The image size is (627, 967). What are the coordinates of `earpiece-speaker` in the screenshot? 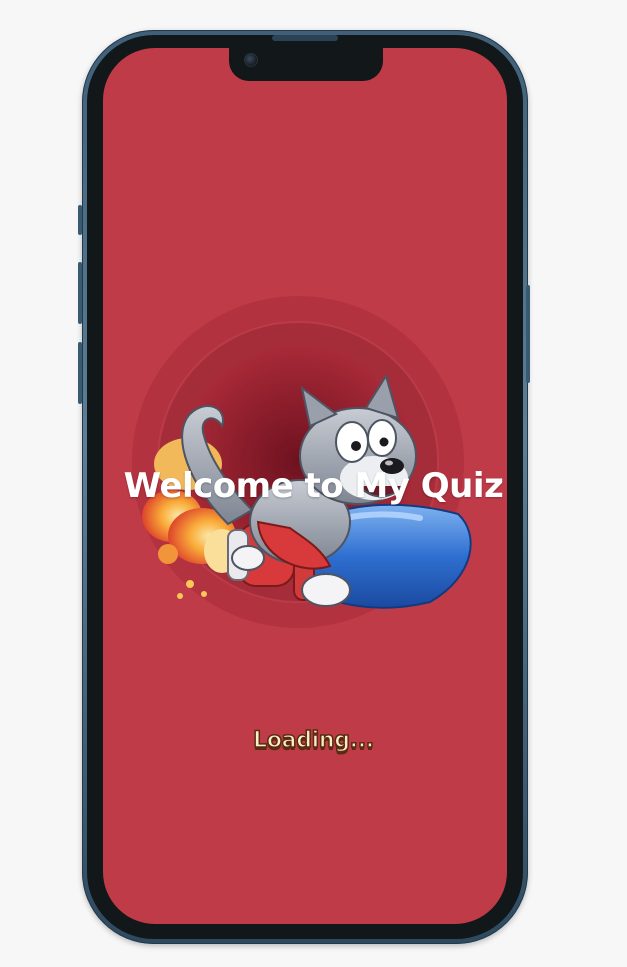 It's located at (305, 38).